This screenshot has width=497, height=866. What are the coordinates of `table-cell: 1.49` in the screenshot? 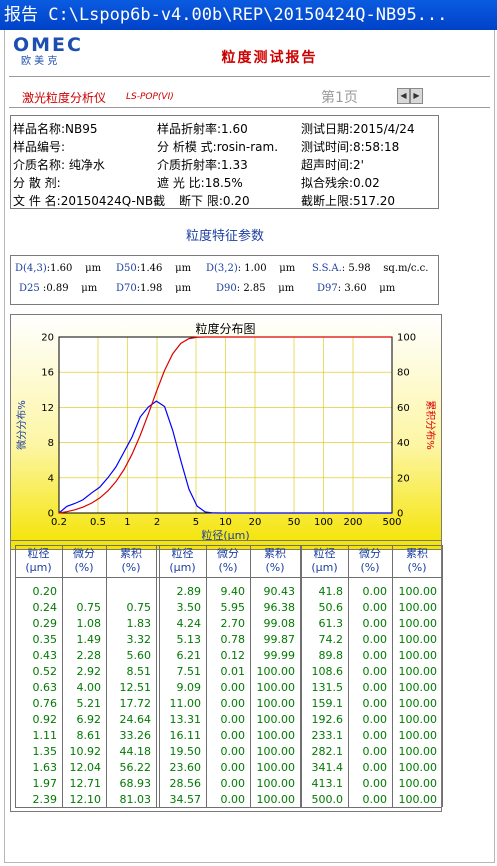 It's located at (89, 639).